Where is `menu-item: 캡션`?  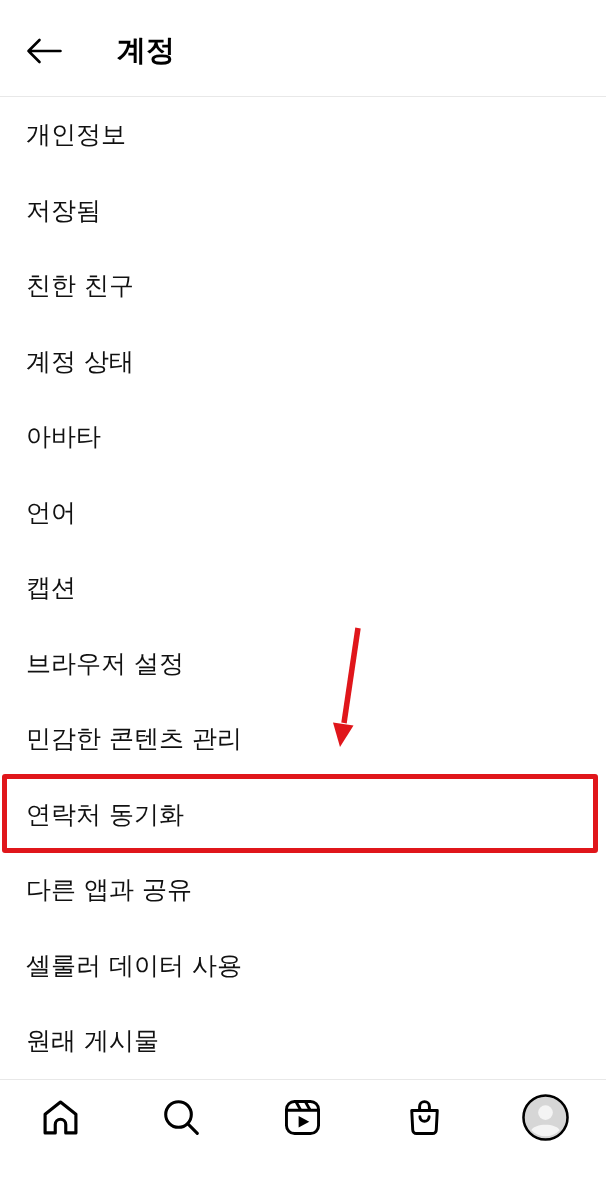 menu-item: 캡션 is located at coordinates (303, 588).